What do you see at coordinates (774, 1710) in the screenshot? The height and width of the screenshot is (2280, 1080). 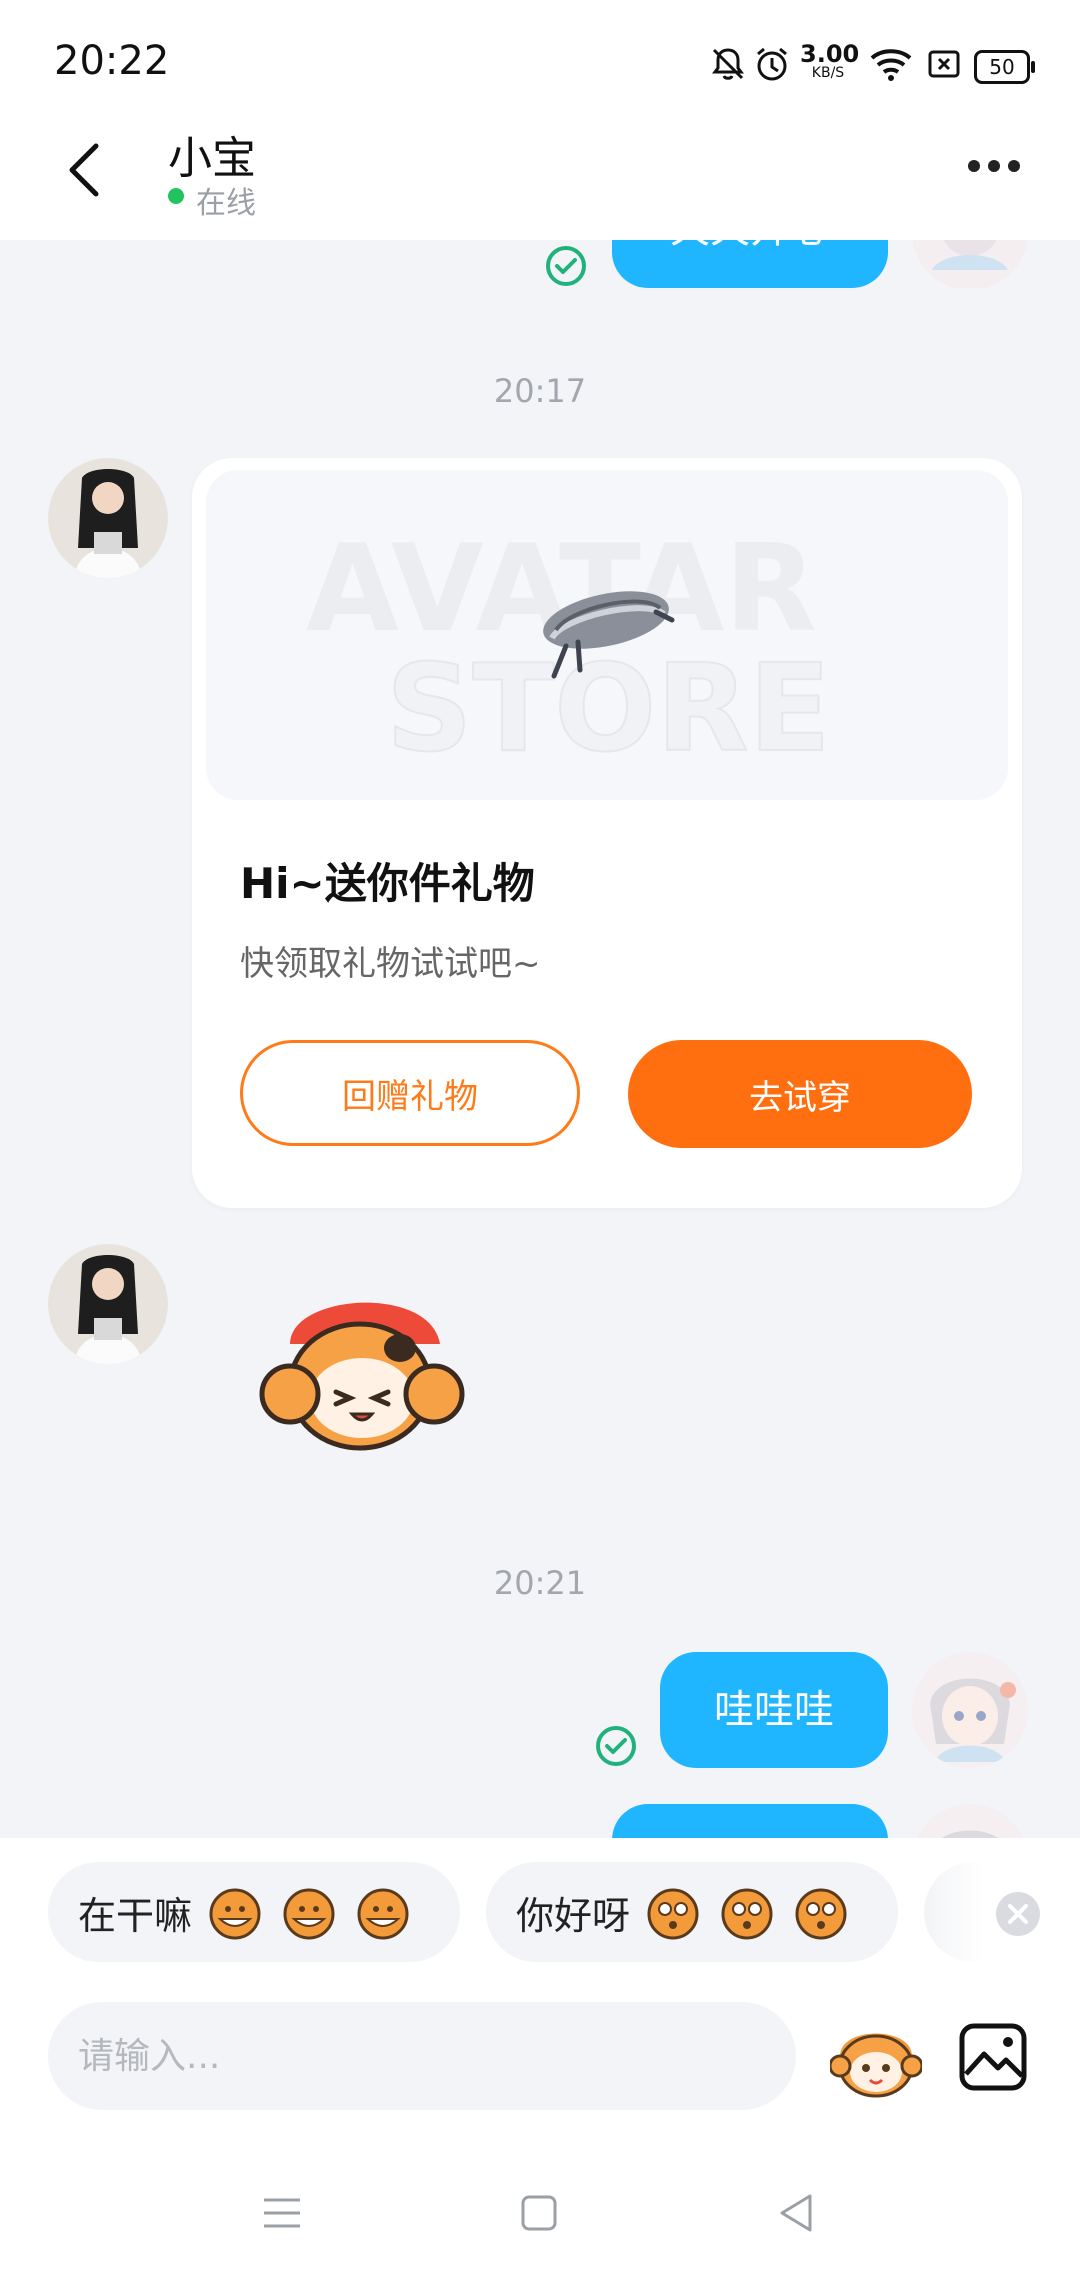 I see `message-bubble-out: 哇哇哇` at bounding box center [774, 1710].